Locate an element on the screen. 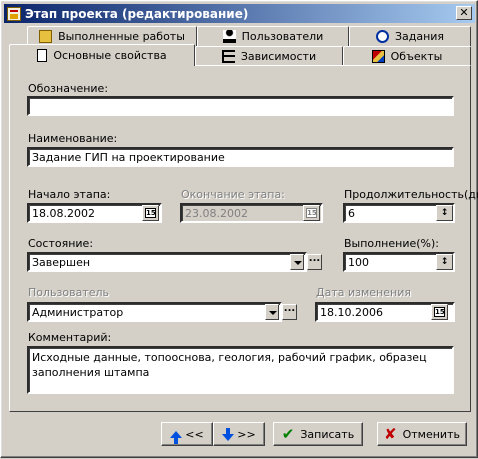 The image size is (478, 459). start-date-calendar-button: 15 is located at coordinates (150, 213).